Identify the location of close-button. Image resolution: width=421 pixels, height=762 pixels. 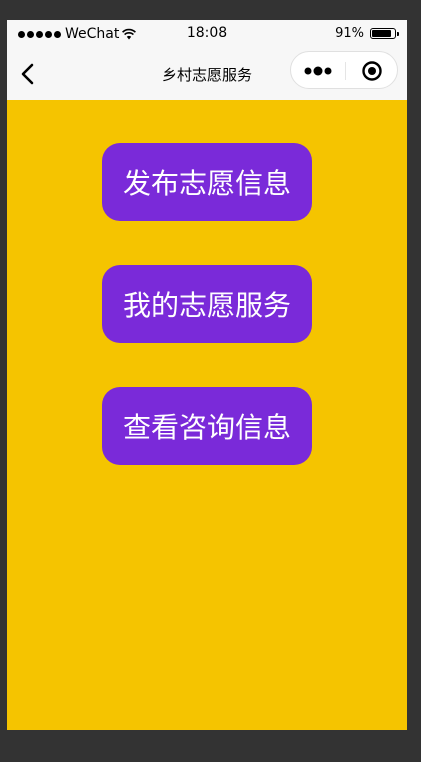
(372, 71).